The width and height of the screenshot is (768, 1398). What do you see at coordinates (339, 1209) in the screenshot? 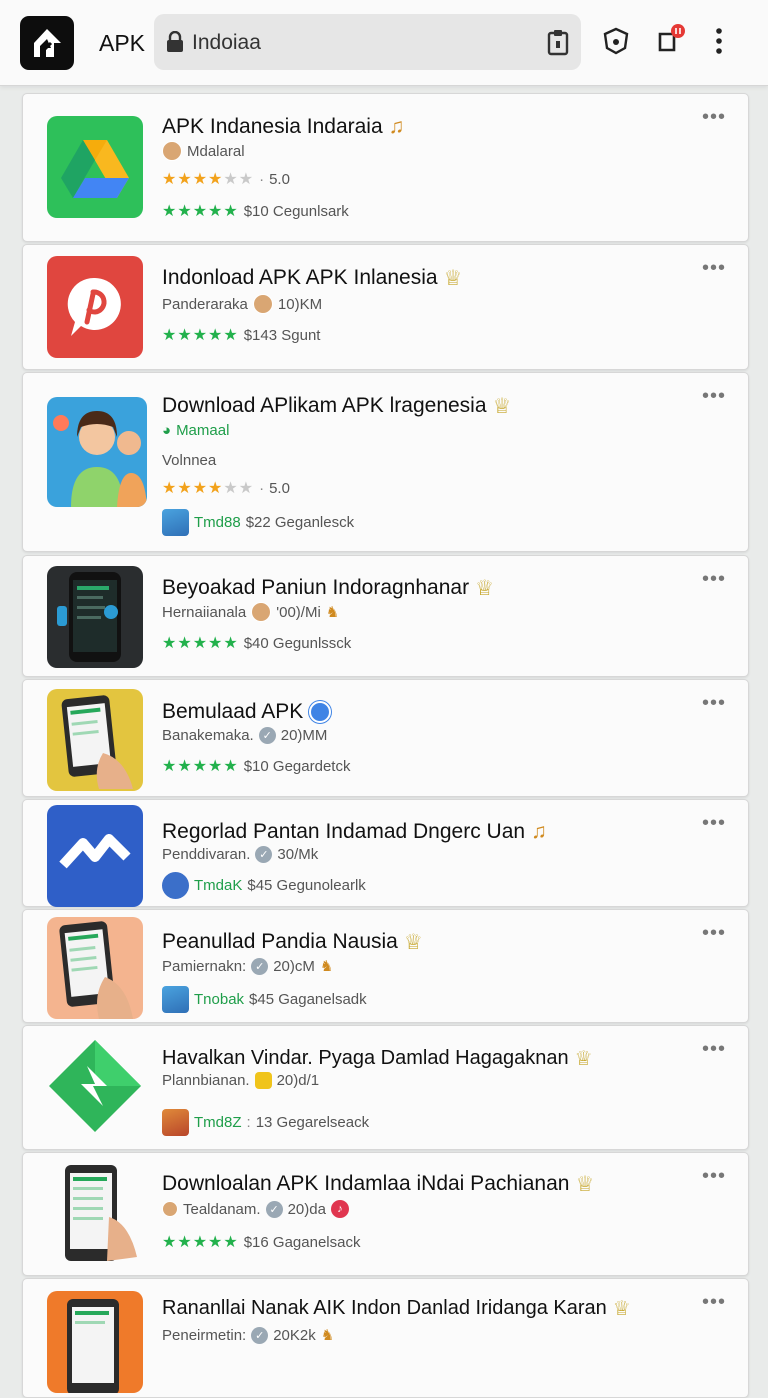
I see `music-icon: ♪` at bounding box center [339, 1209].